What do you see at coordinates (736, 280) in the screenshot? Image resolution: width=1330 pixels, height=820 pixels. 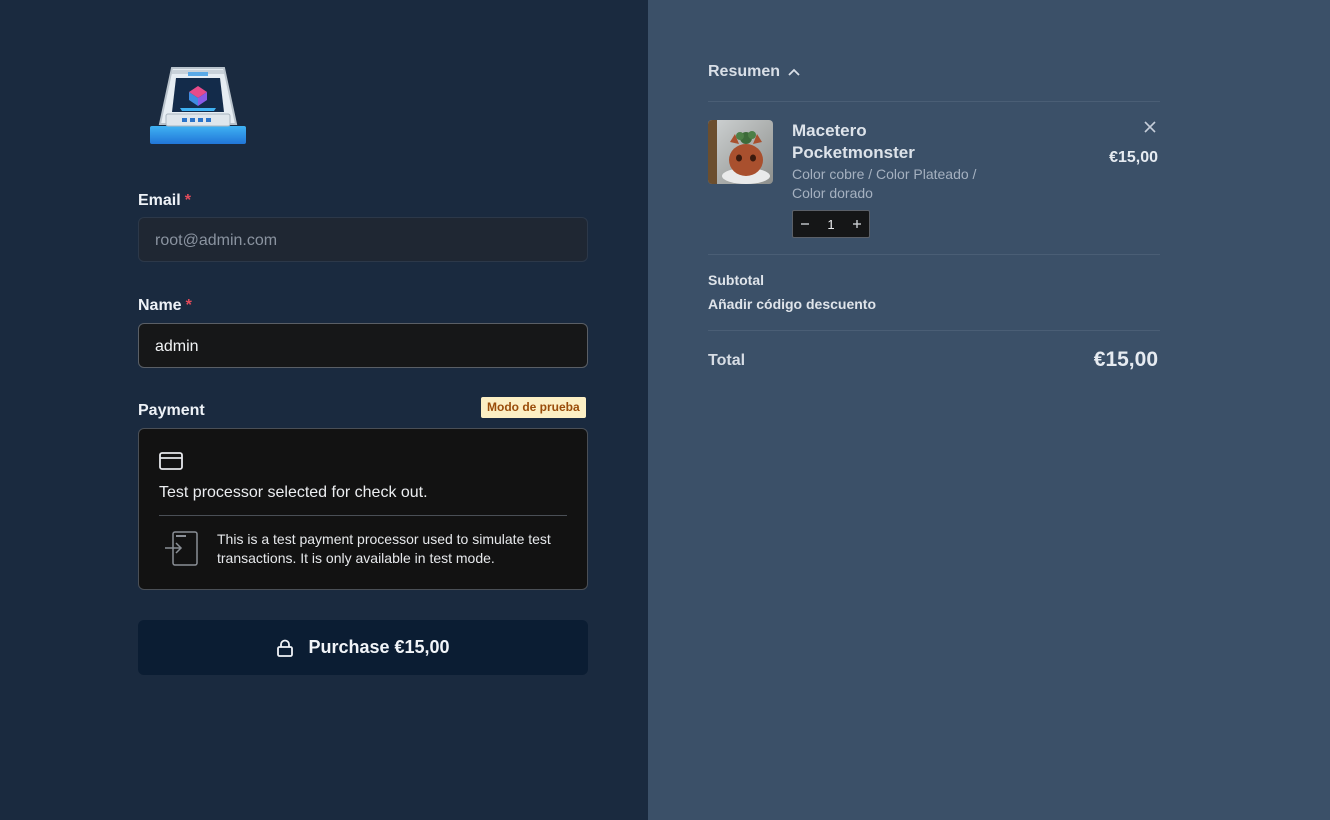 I see `subtotal-label: Subtotal` at bounding box center [736, 280].